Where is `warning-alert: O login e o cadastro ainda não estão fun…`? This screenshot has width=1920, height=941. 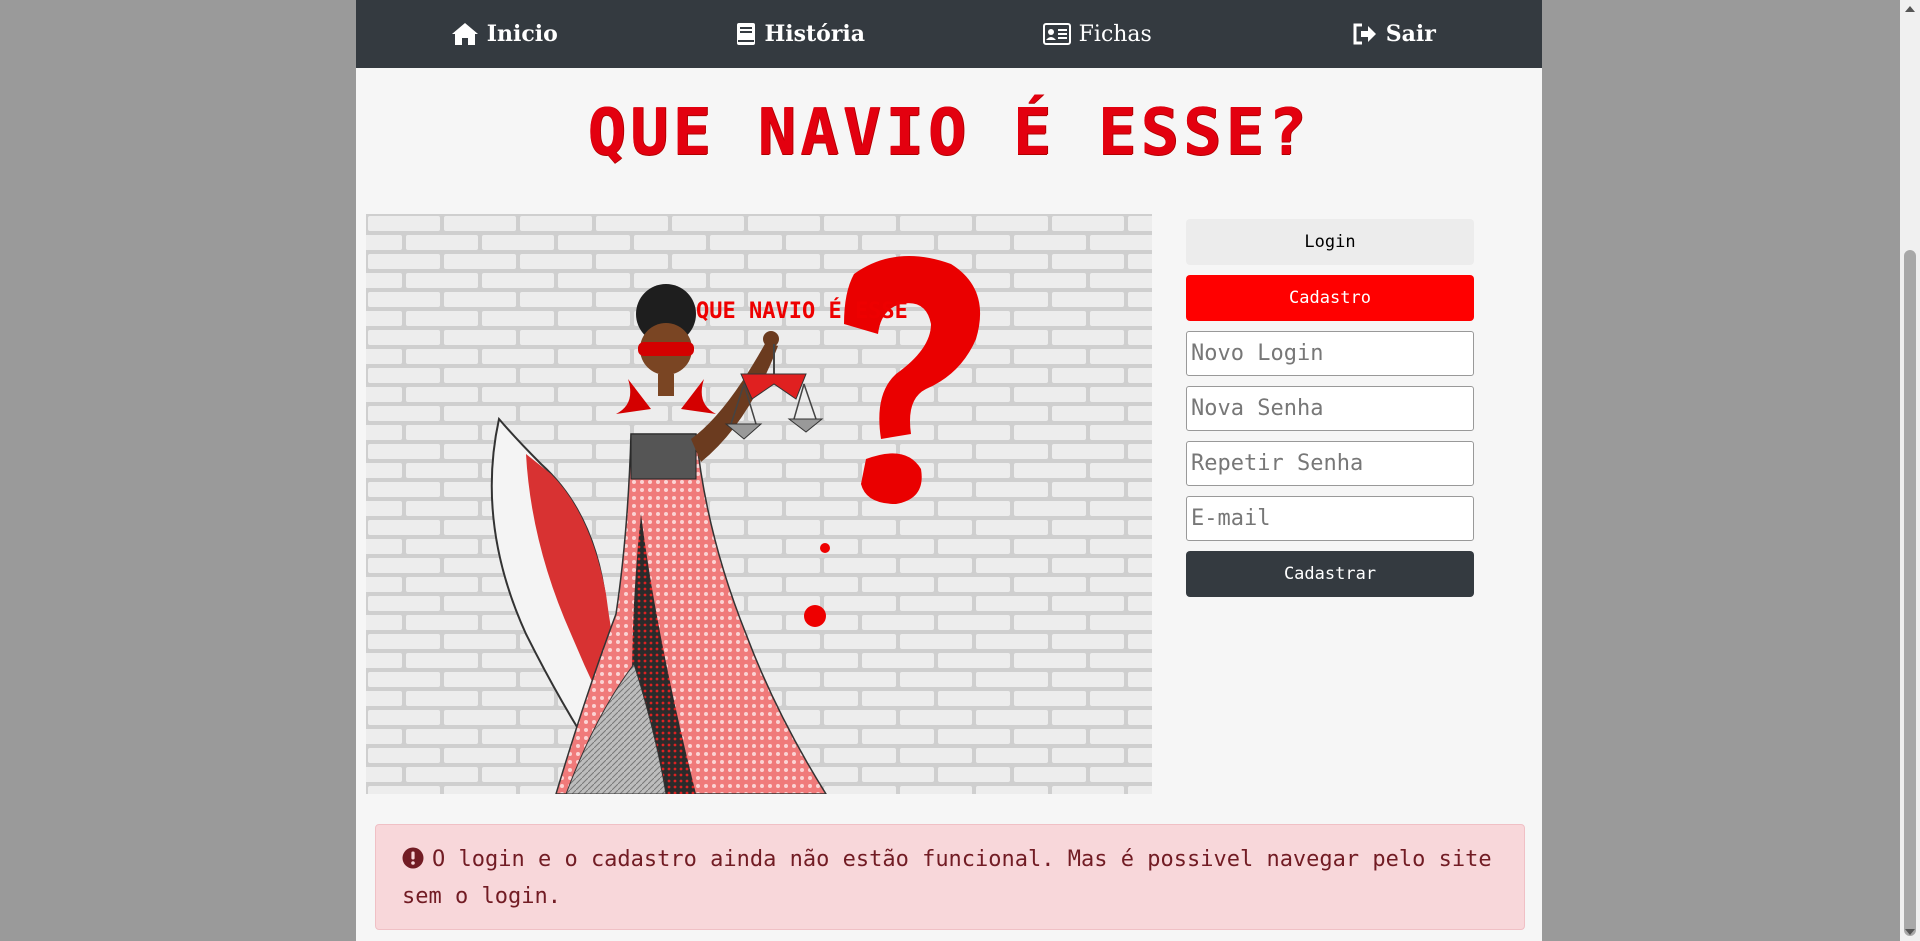 warning-alert: O login e o cadastro ainda não estão fun… is located at coordinates (950, 877).